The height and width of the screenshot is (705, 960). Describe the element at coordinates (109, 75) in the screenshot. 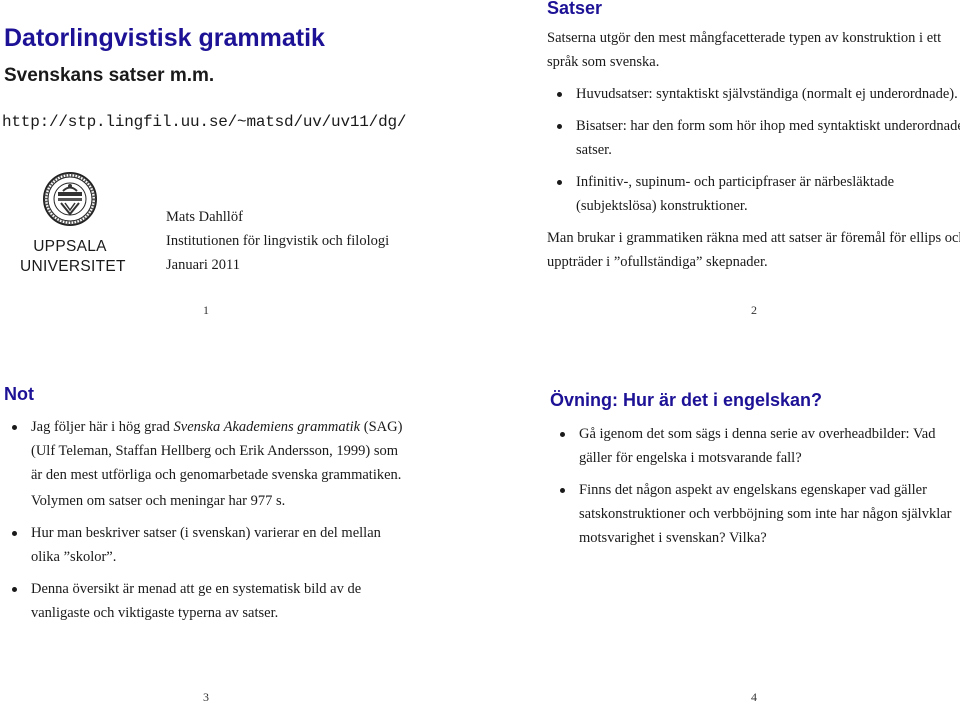

I see `document-subtitle: Svenskans satser m.m.` at that location.